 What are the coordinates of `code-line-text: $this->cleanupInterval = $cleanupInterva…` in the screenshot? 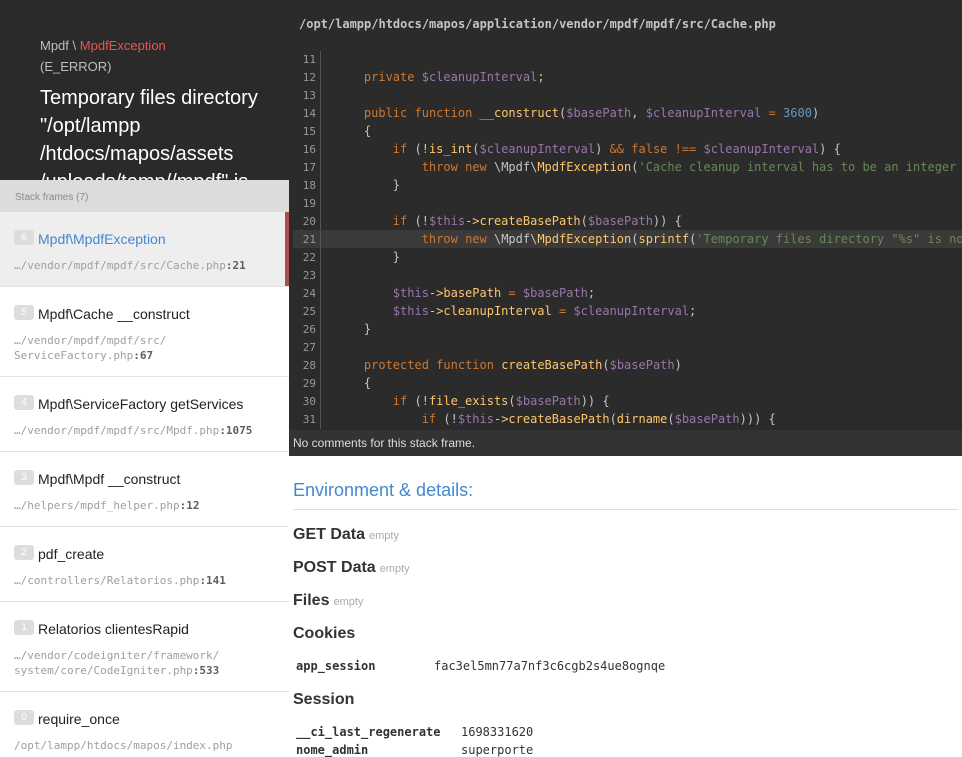 It's located at (544, 311).